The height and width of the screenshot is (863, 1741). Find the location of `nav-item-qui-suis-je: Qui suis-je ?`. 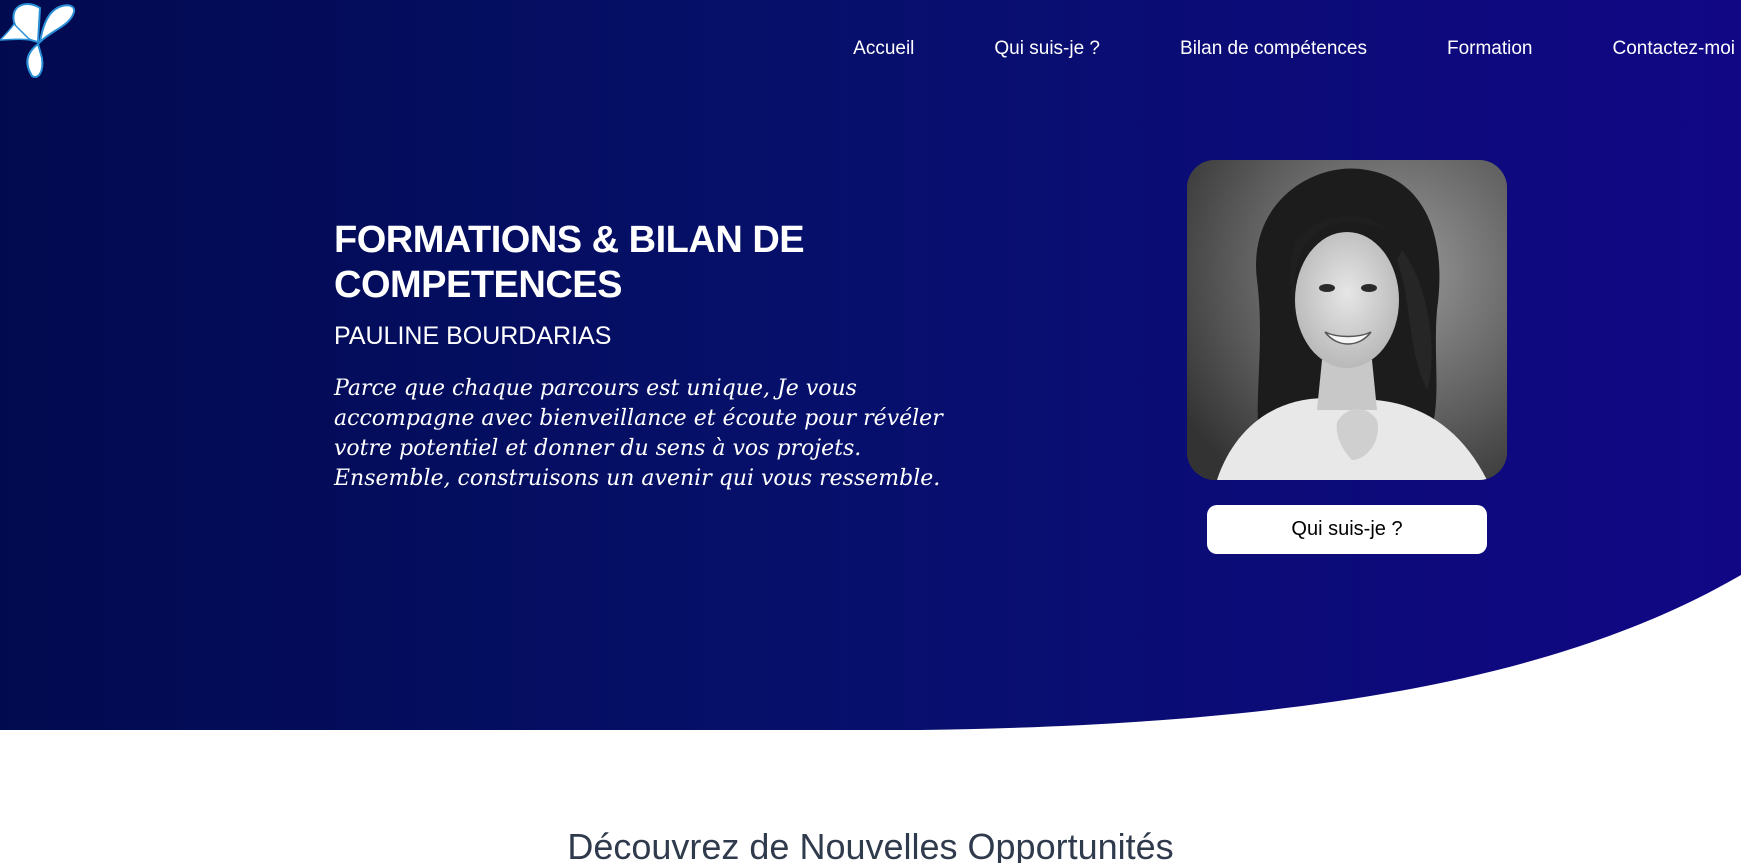

nav-item-qui-suis-je: Qui suis-je ? is located at coordinates (1047, 49).